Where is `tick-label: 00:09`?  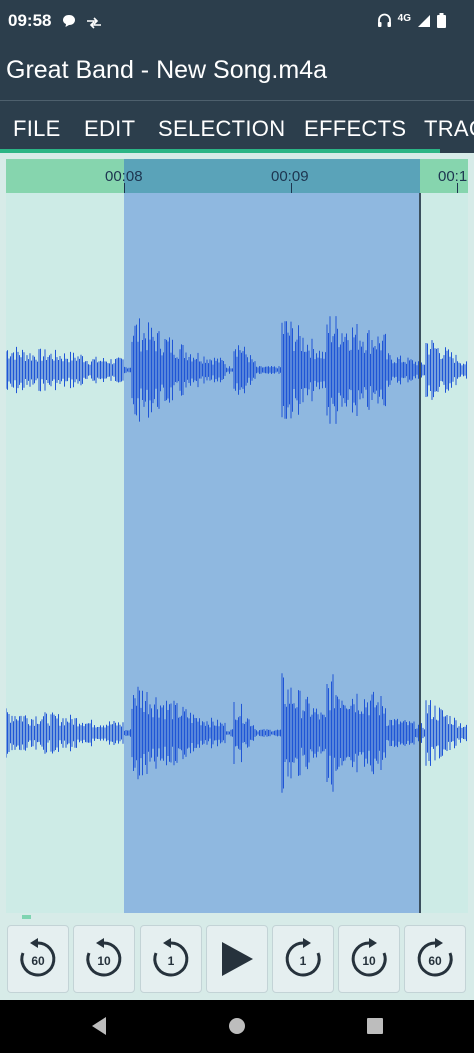 tick-label: 00:09 is located at coordinates (290, 176).